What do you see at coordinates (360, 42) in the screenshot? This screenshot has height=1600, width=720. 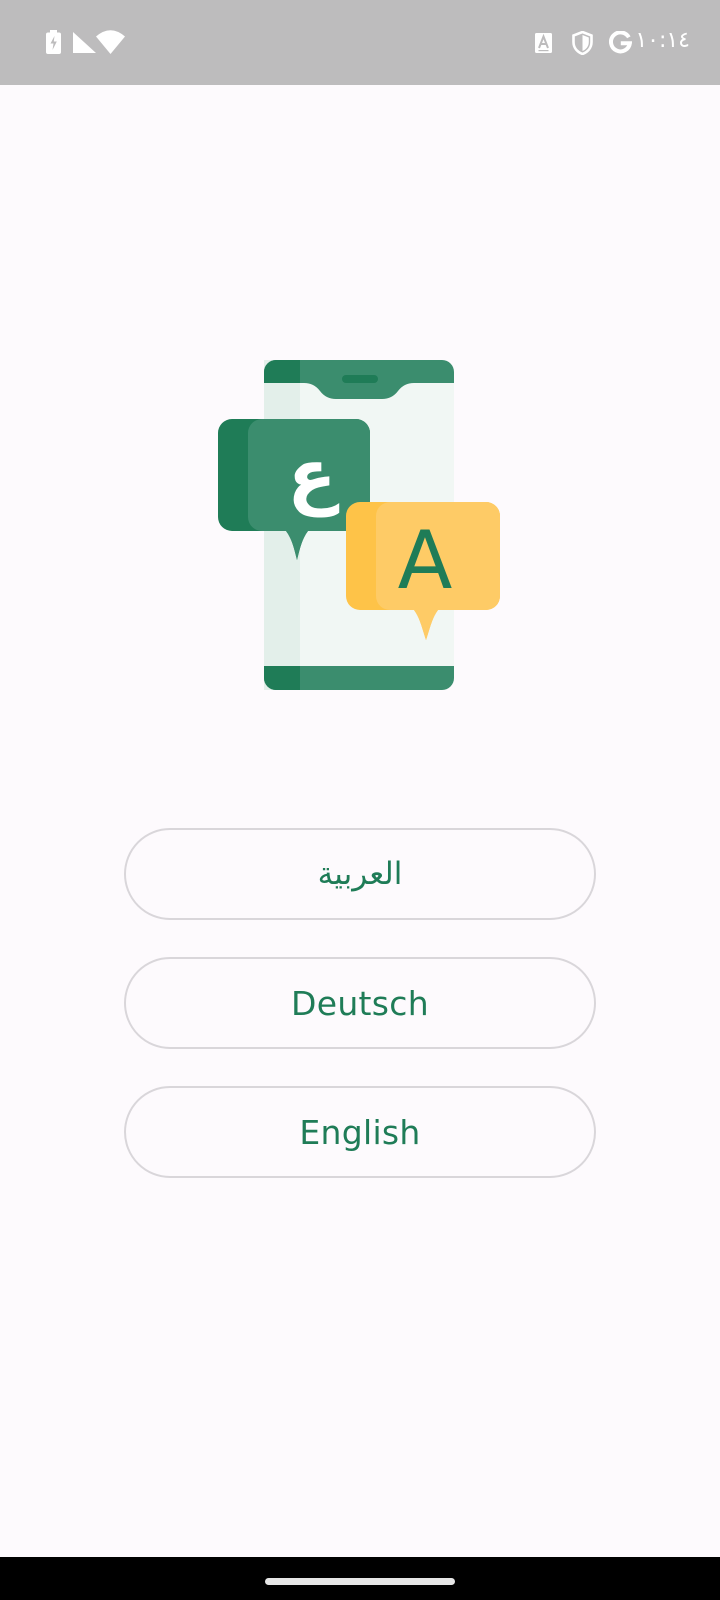 I see `status-bar: ١٠:١٤` at bounding box center [360, 42].